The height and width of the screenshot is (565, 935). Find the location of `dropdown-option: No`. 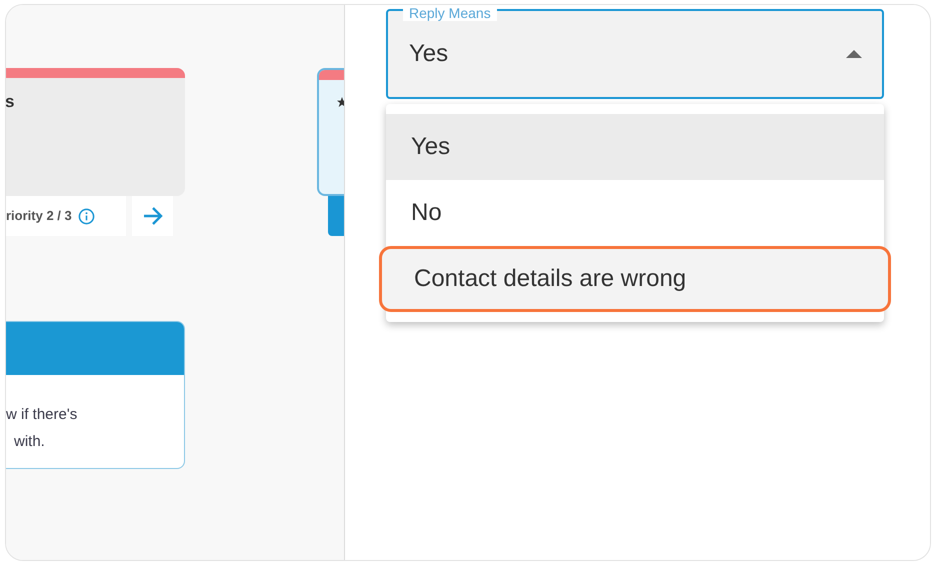

dropdown-option: No is located at coordinates (635, 213).